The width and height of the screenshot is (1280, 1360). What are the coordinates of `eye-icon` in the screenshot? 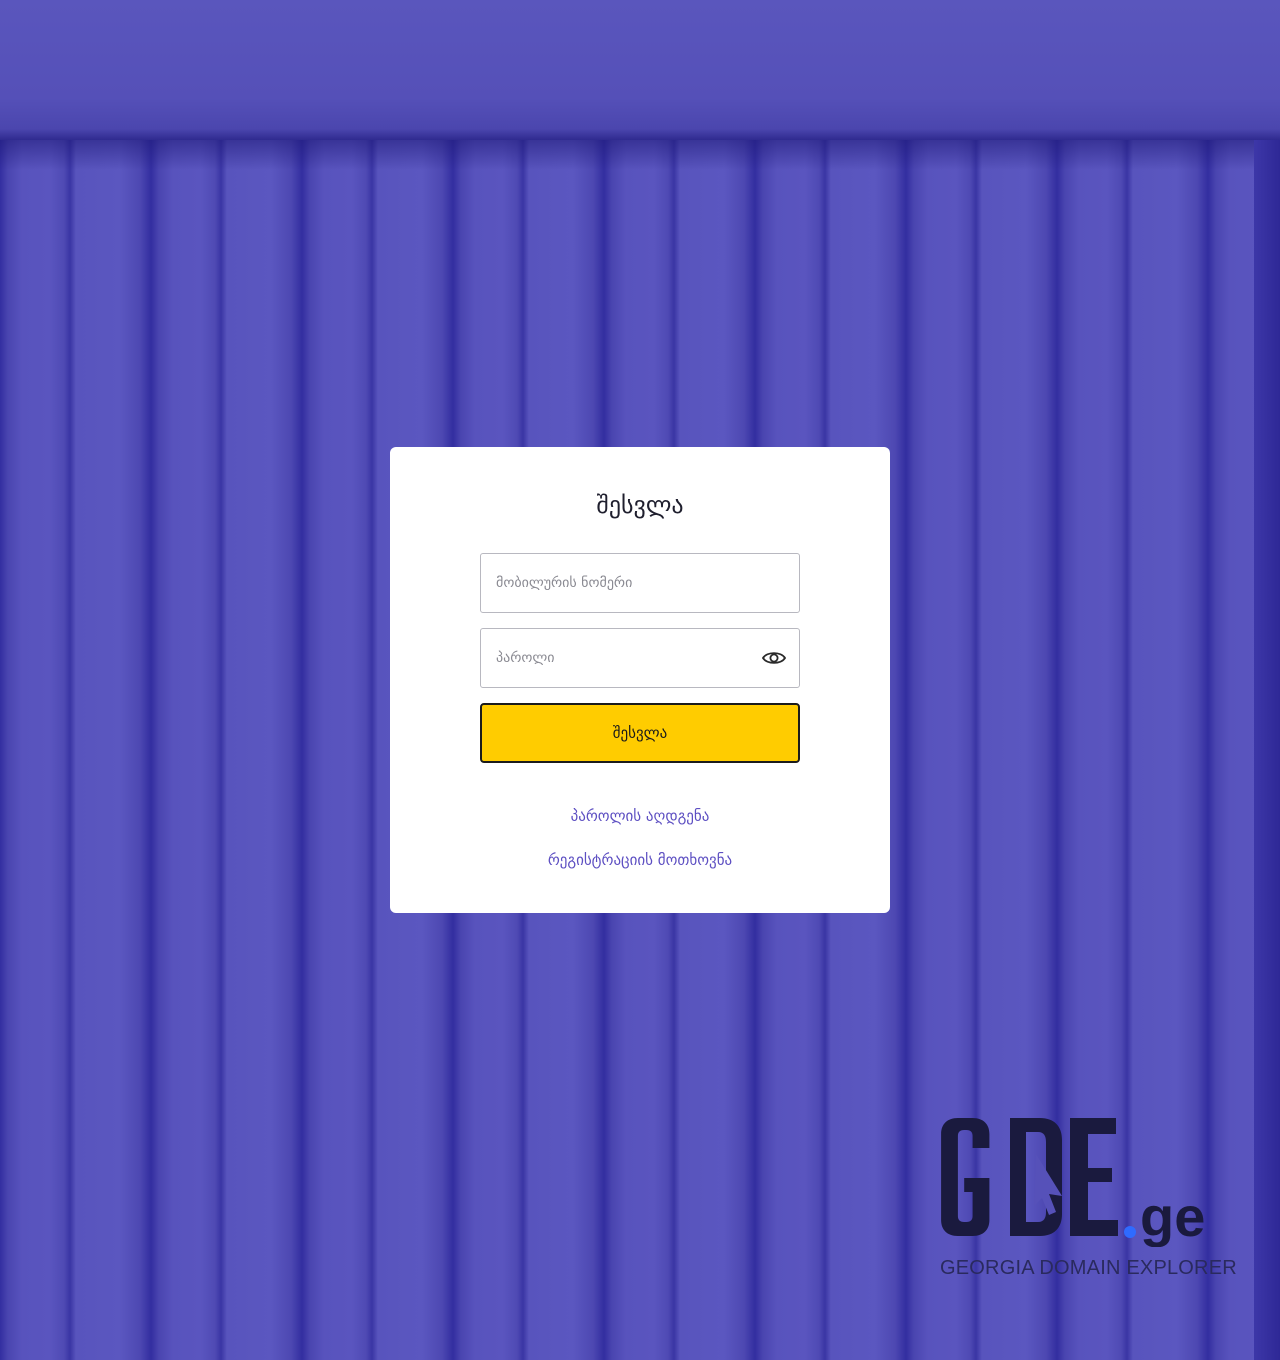 It's located at (774, 658).